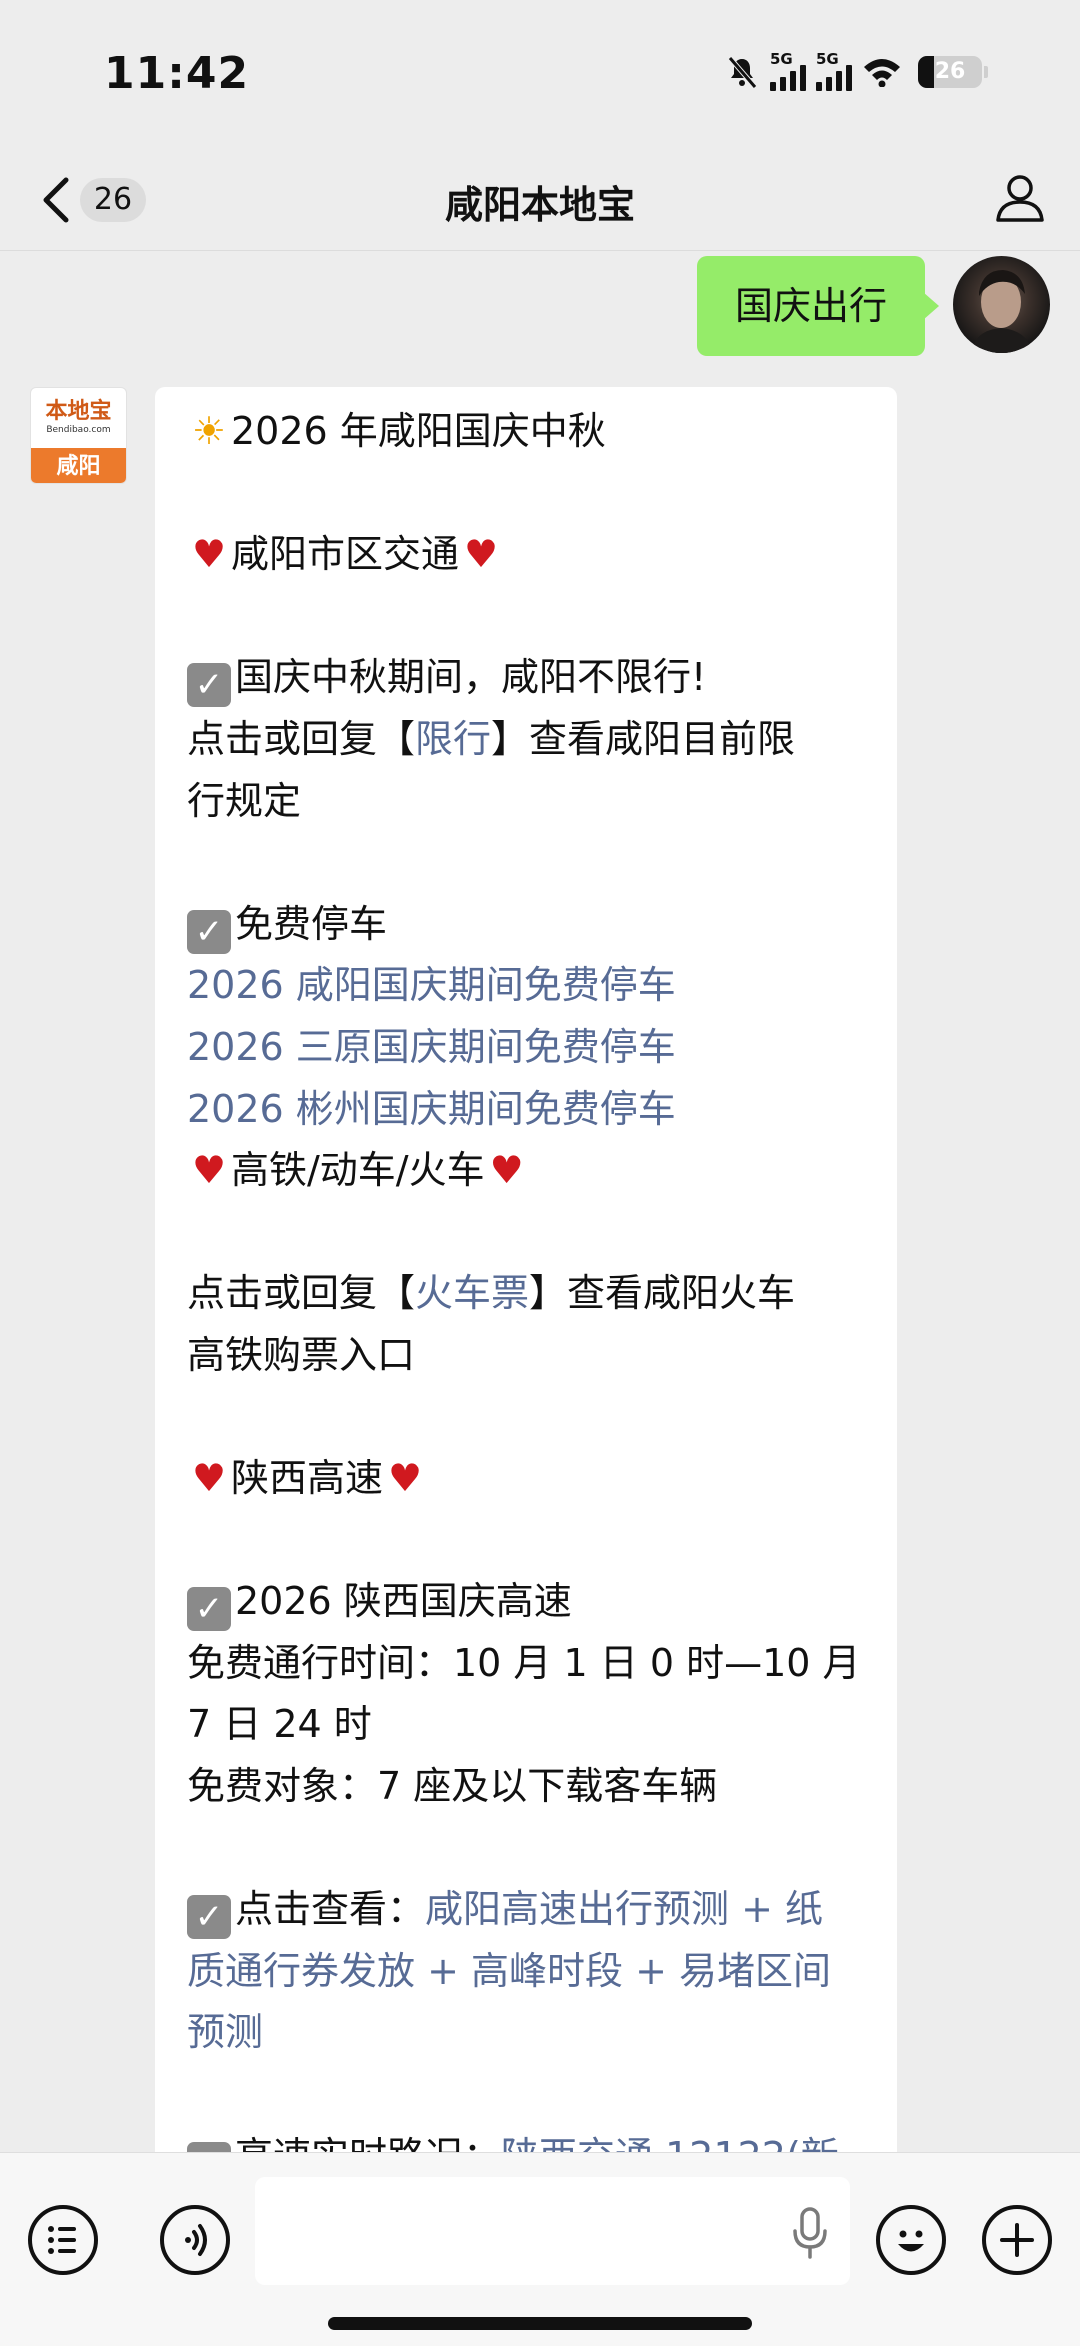 This screenshot has width=1080, height=2346. I want to click on voice-wave-icon, so click(196, 2240).